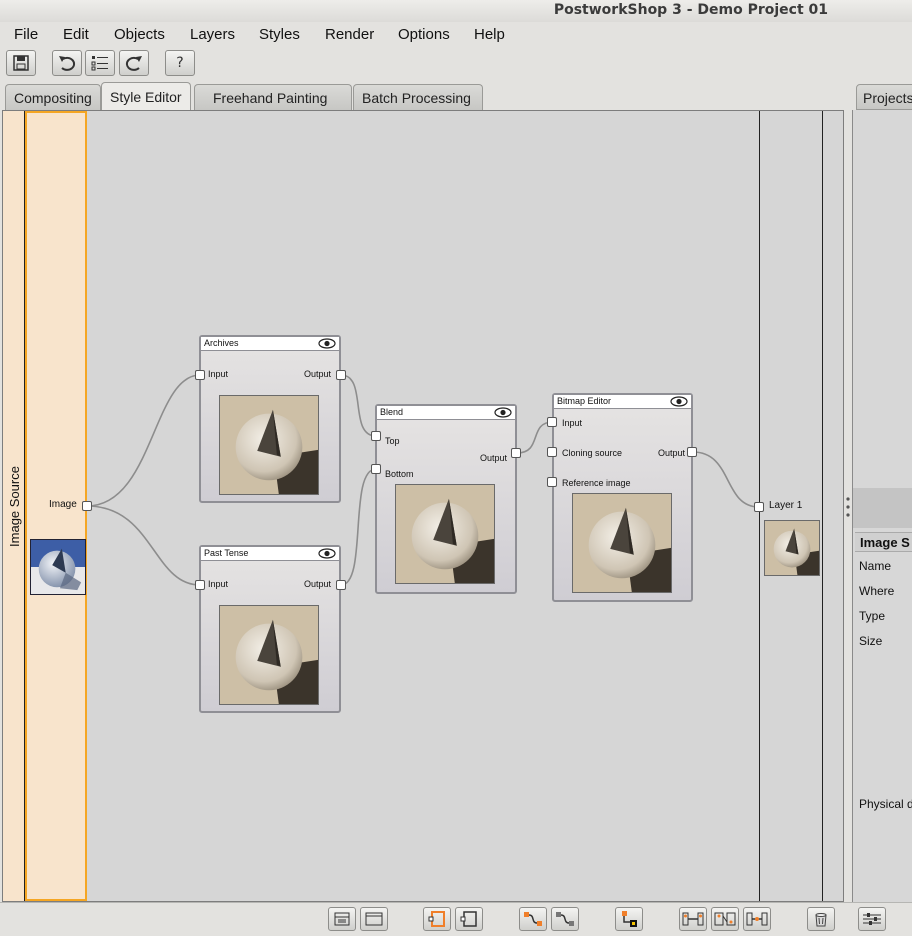 This screenshot has height=936, width=912. I want to click on node-archives-output-label: Output, so click(317, 374).